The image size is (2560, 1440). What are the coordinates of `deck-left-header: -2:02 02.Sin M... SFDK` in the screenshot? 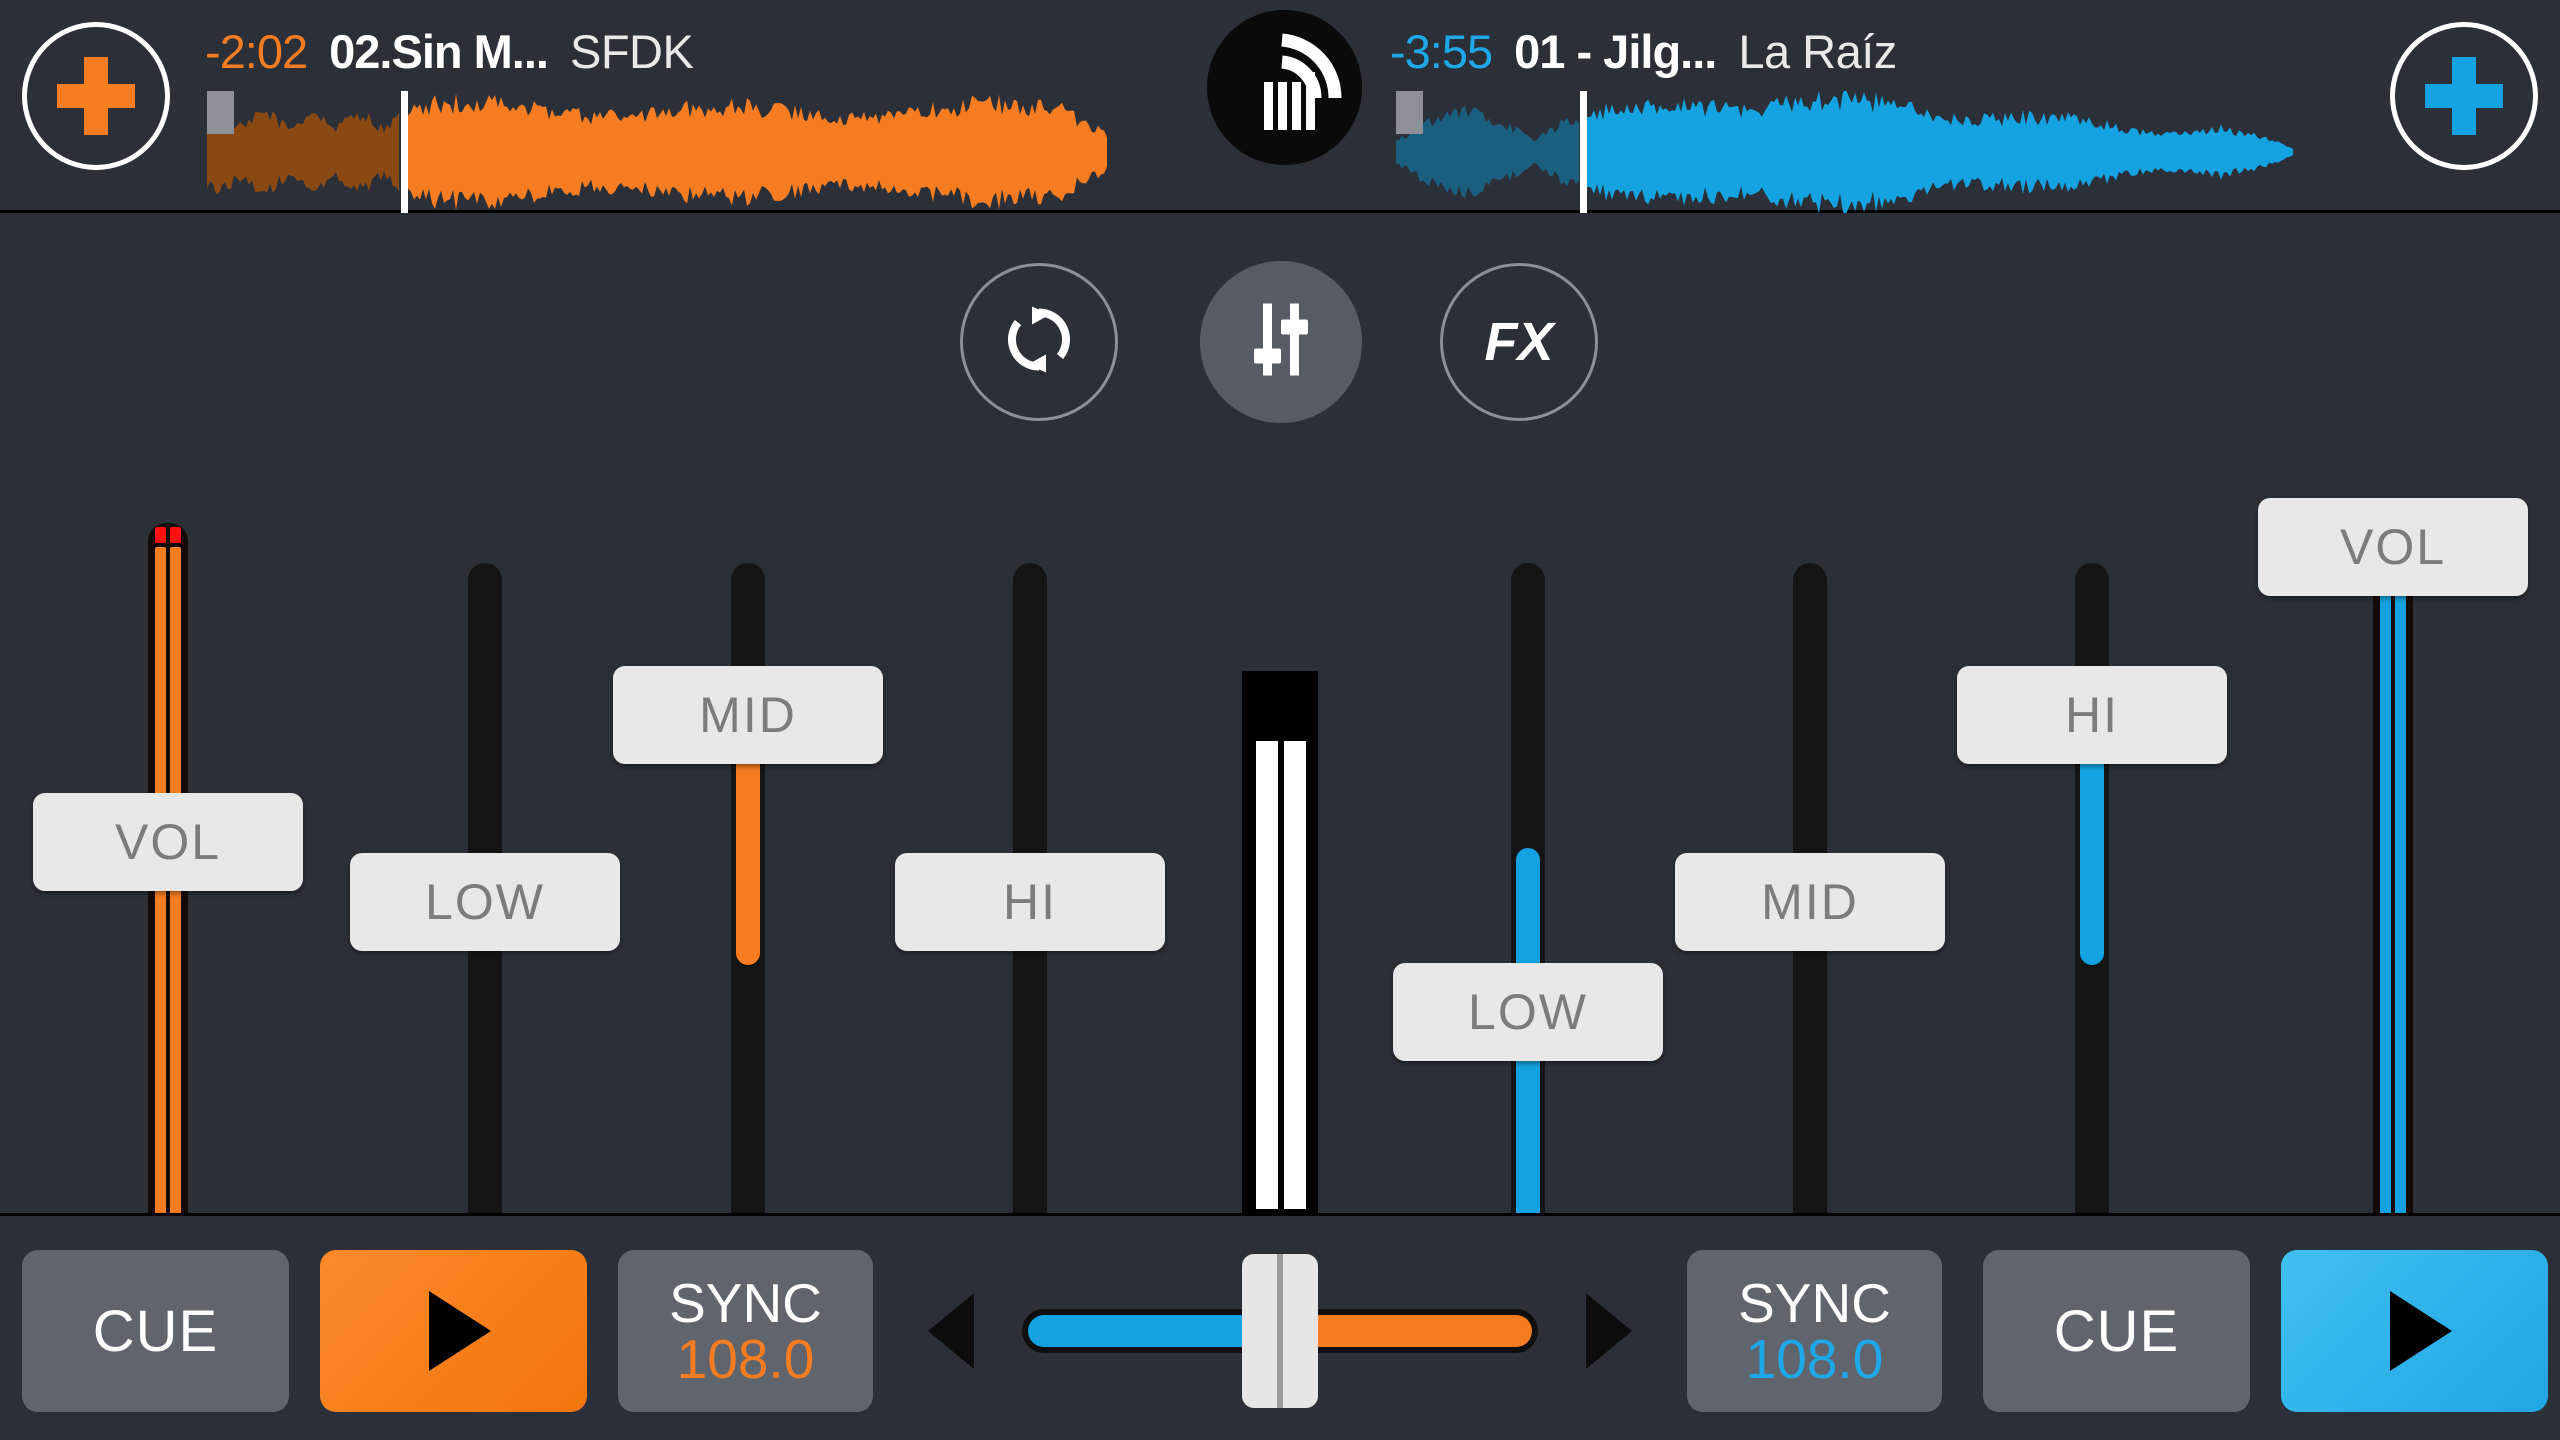 It's located at (715, 106).